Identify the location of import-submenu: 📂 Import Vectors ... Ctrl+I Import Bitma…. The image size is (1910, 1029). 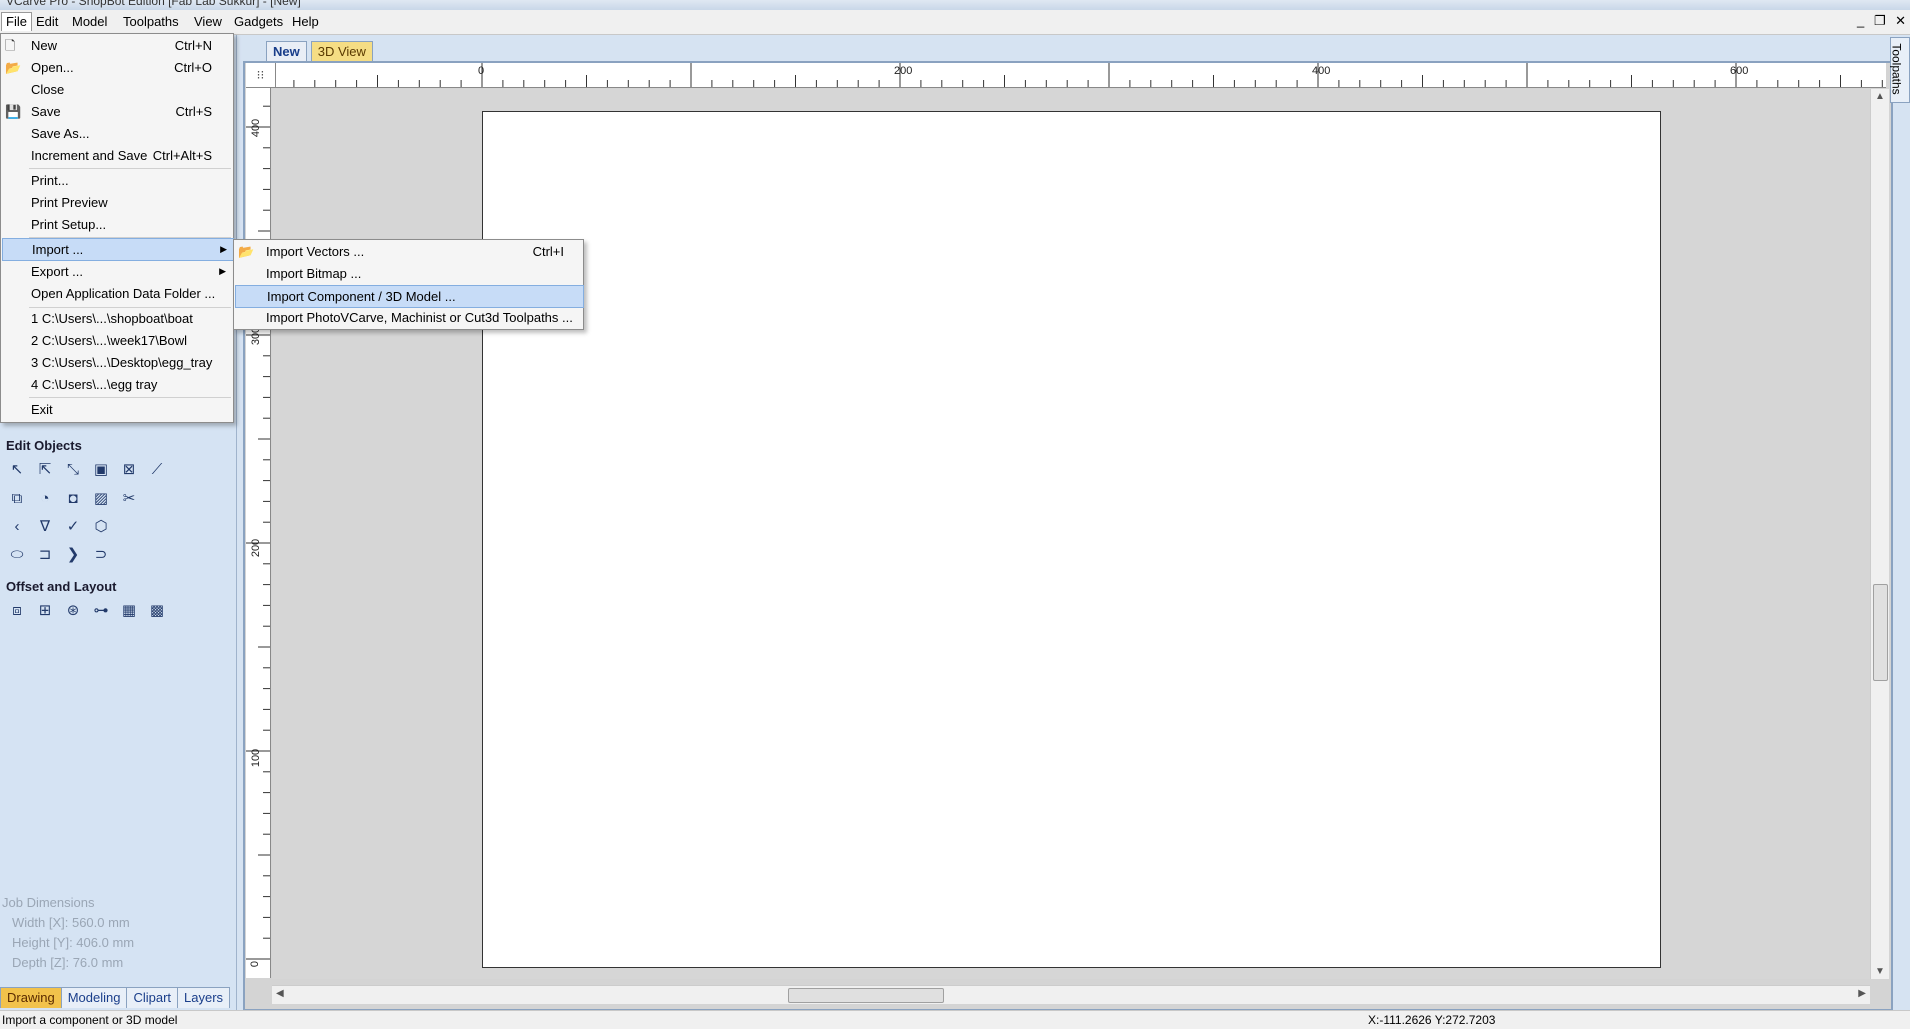
(408, 284).